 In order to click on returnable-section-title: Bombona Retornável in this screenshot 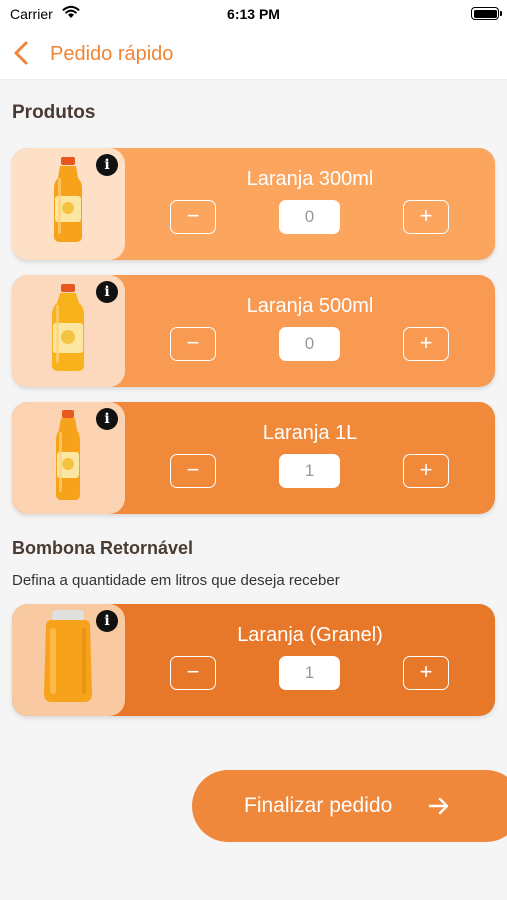, I will do `click(103, 548)`.